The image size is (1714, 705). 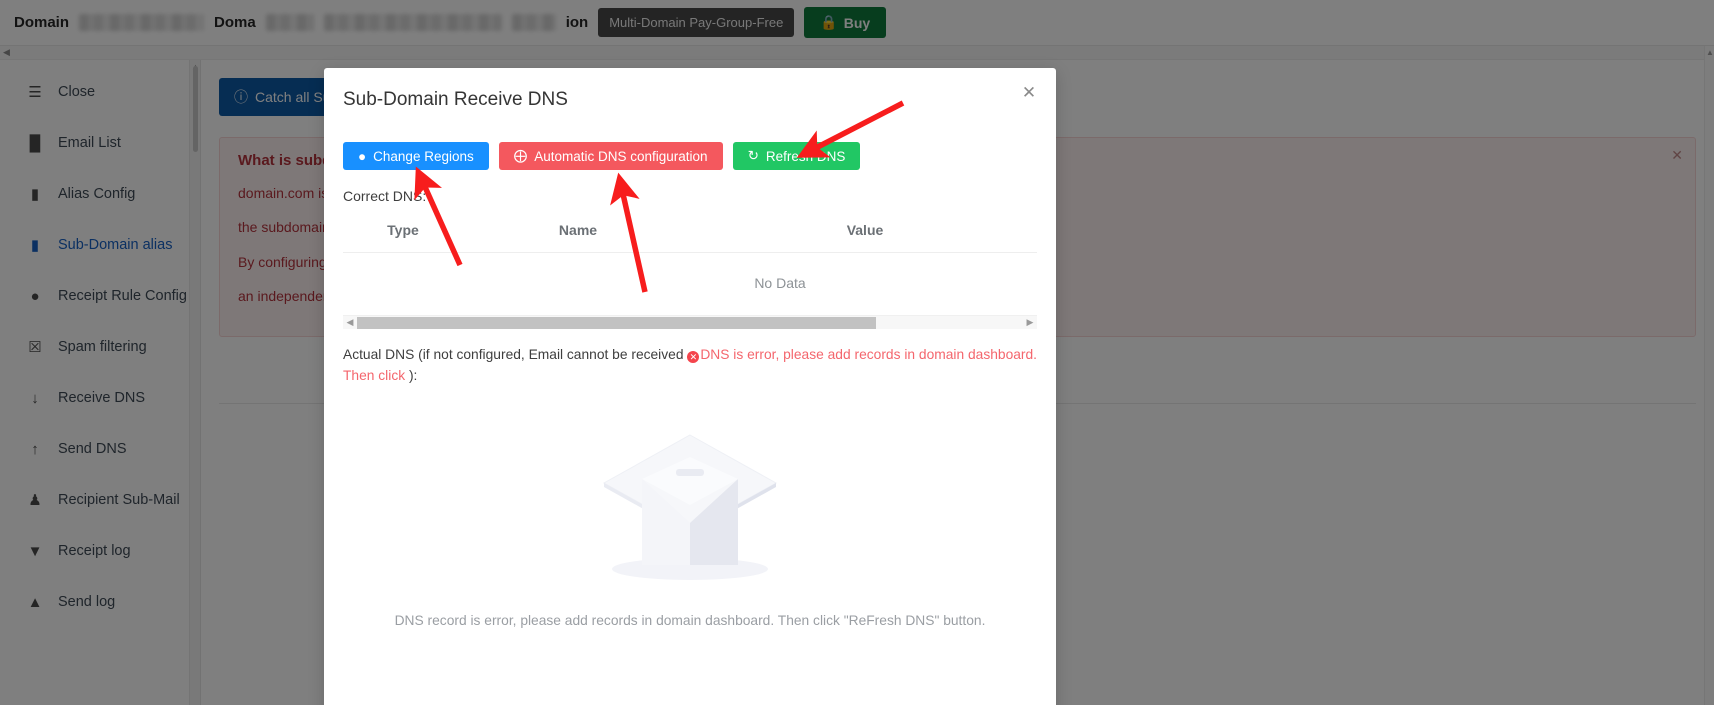 What do you see at coordinates (398, 376) in the screenshot?
I see `actual-dns-error-wrap: ck` at bounding box center [398, 376].